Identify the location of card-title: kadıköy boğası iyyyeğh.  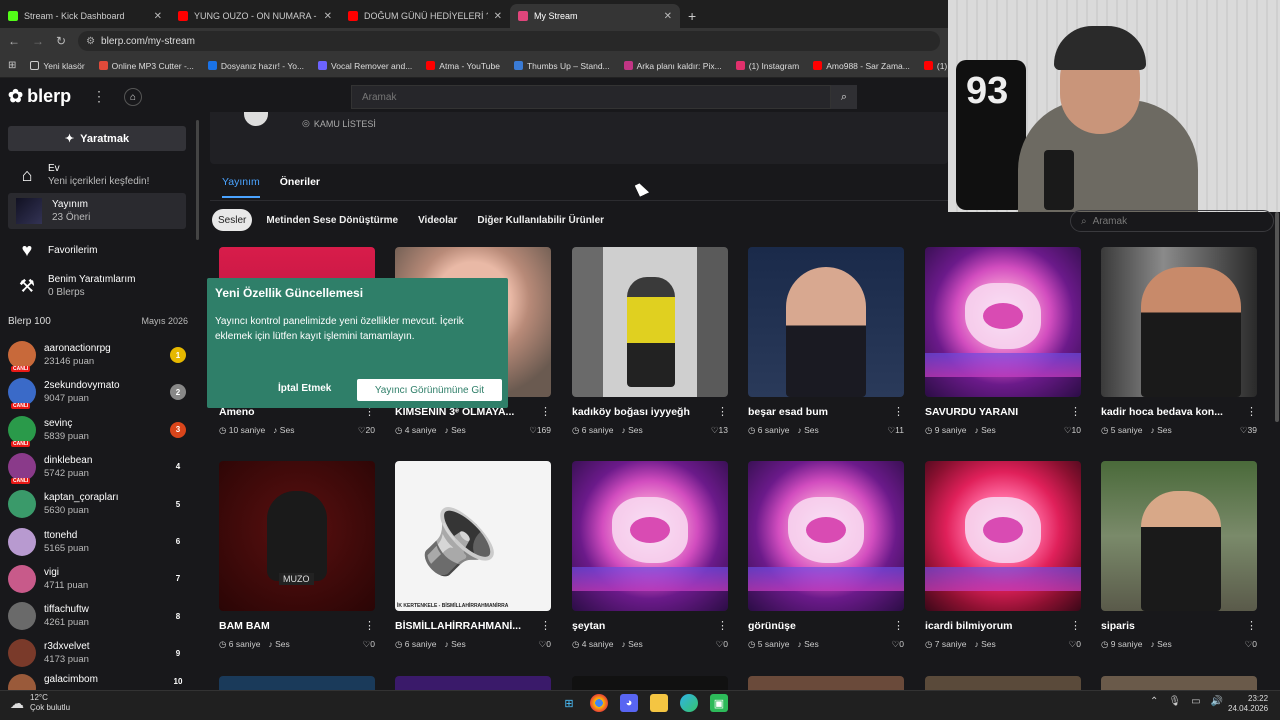
(642, 412).